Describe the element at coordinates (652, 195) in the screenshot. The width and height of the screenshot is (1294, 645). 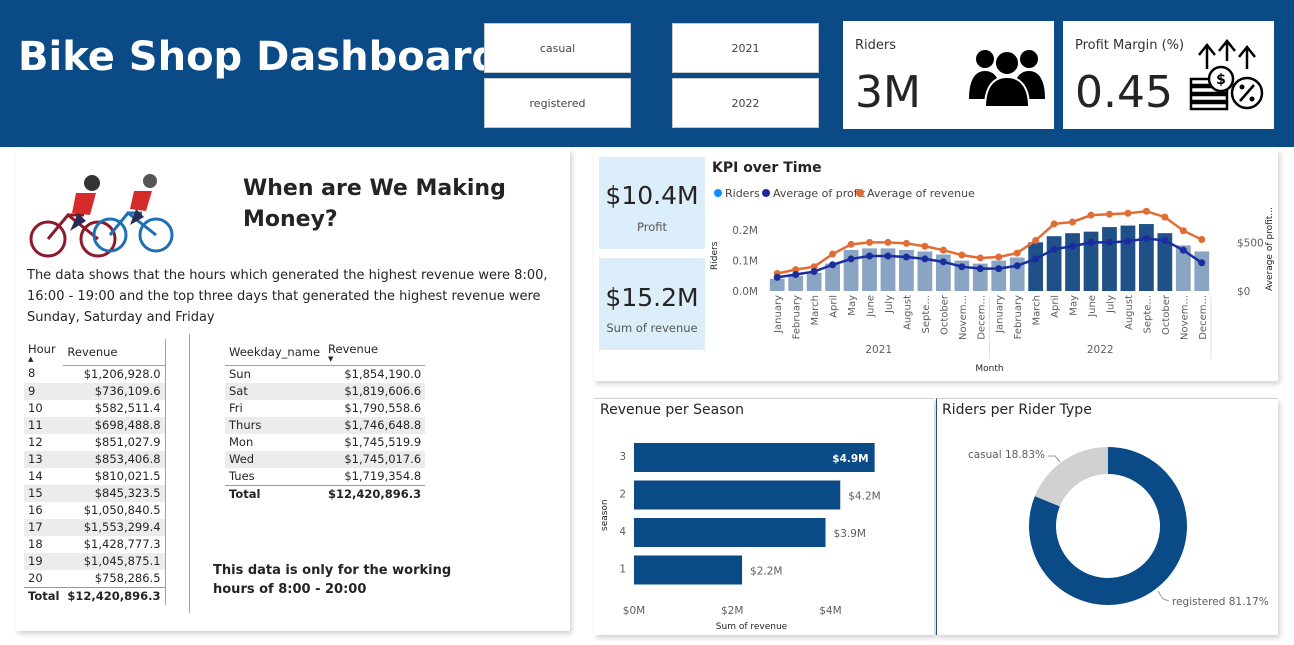
I see `profit-card-value: $10.4M` at that location.